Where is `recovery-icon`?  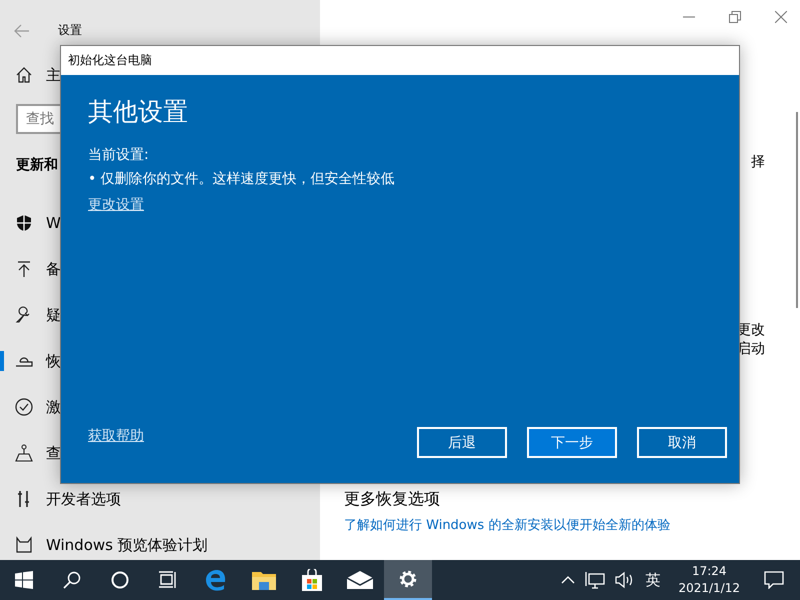
recovery-icon is located at coordinates (24, 361).